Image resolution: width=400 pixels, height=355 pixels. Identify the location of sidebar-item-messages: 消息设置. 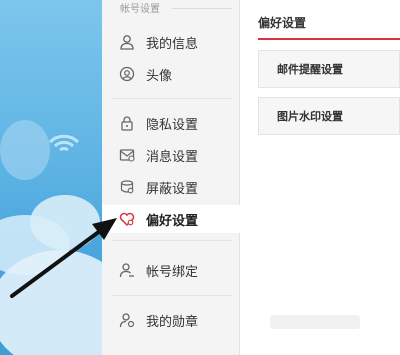
(170, 155).